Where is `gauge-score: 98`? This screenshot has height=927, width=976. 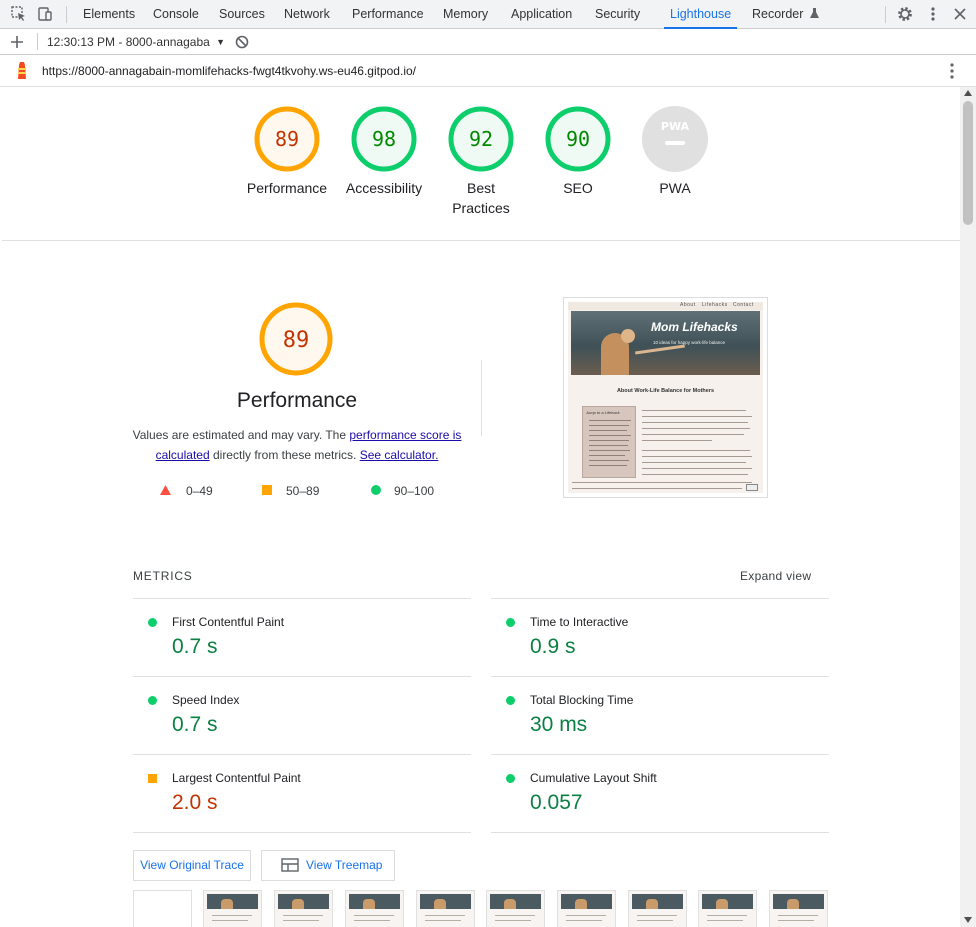 gauge-score: 98 is located at coordinates (384, 139).